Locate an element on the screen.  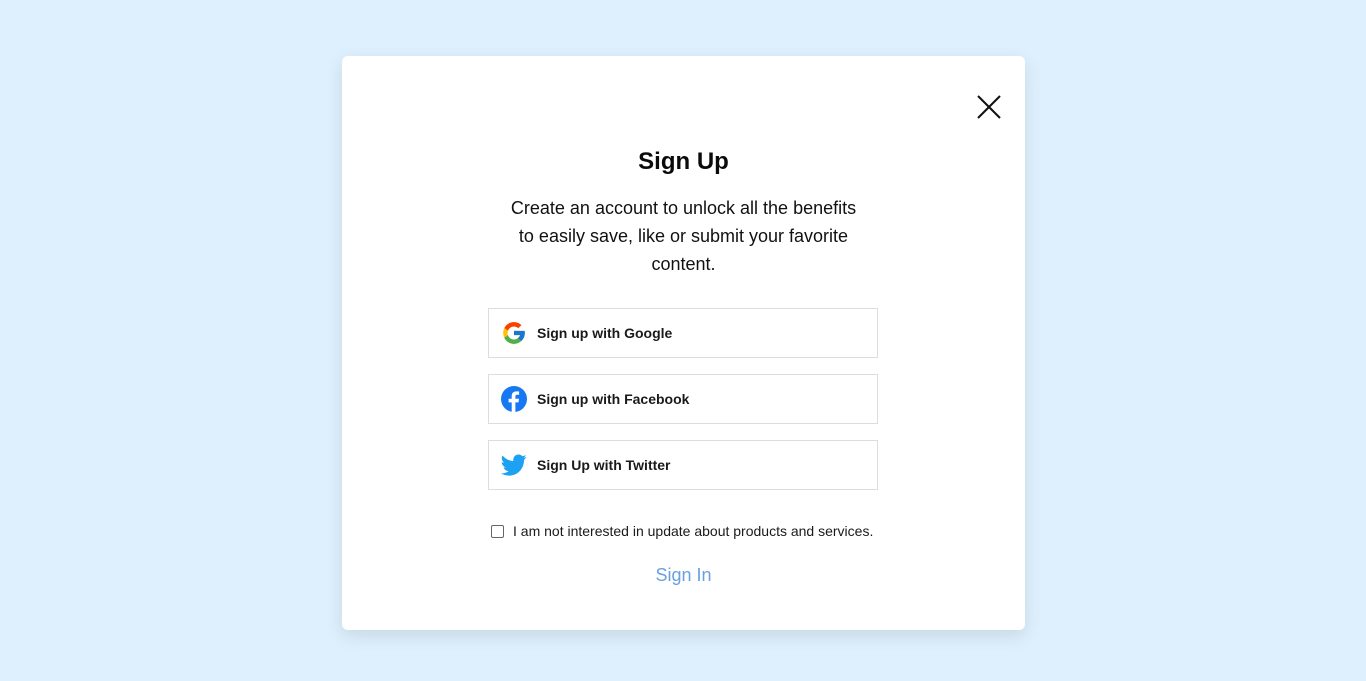
google-signup-label: Sign up with Google is located at coordinates (605, 333).